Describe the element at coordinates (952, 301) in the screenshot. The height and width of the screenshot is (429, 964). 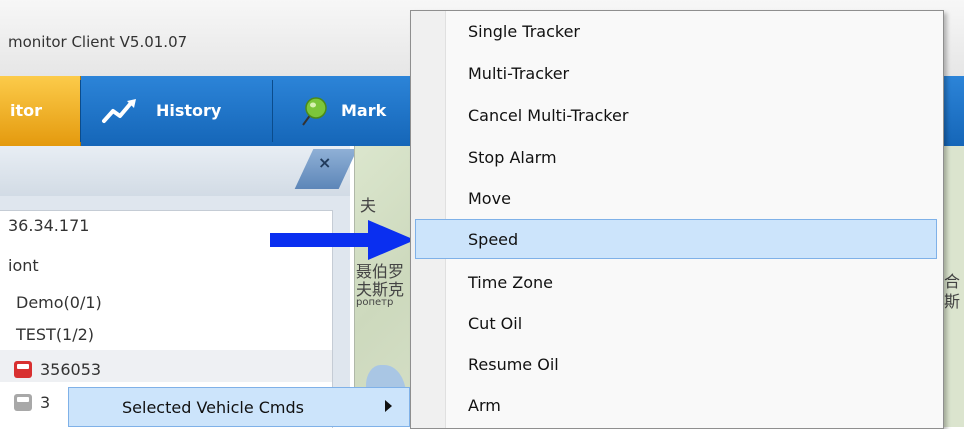
I see `map-label: 斯` at that location.